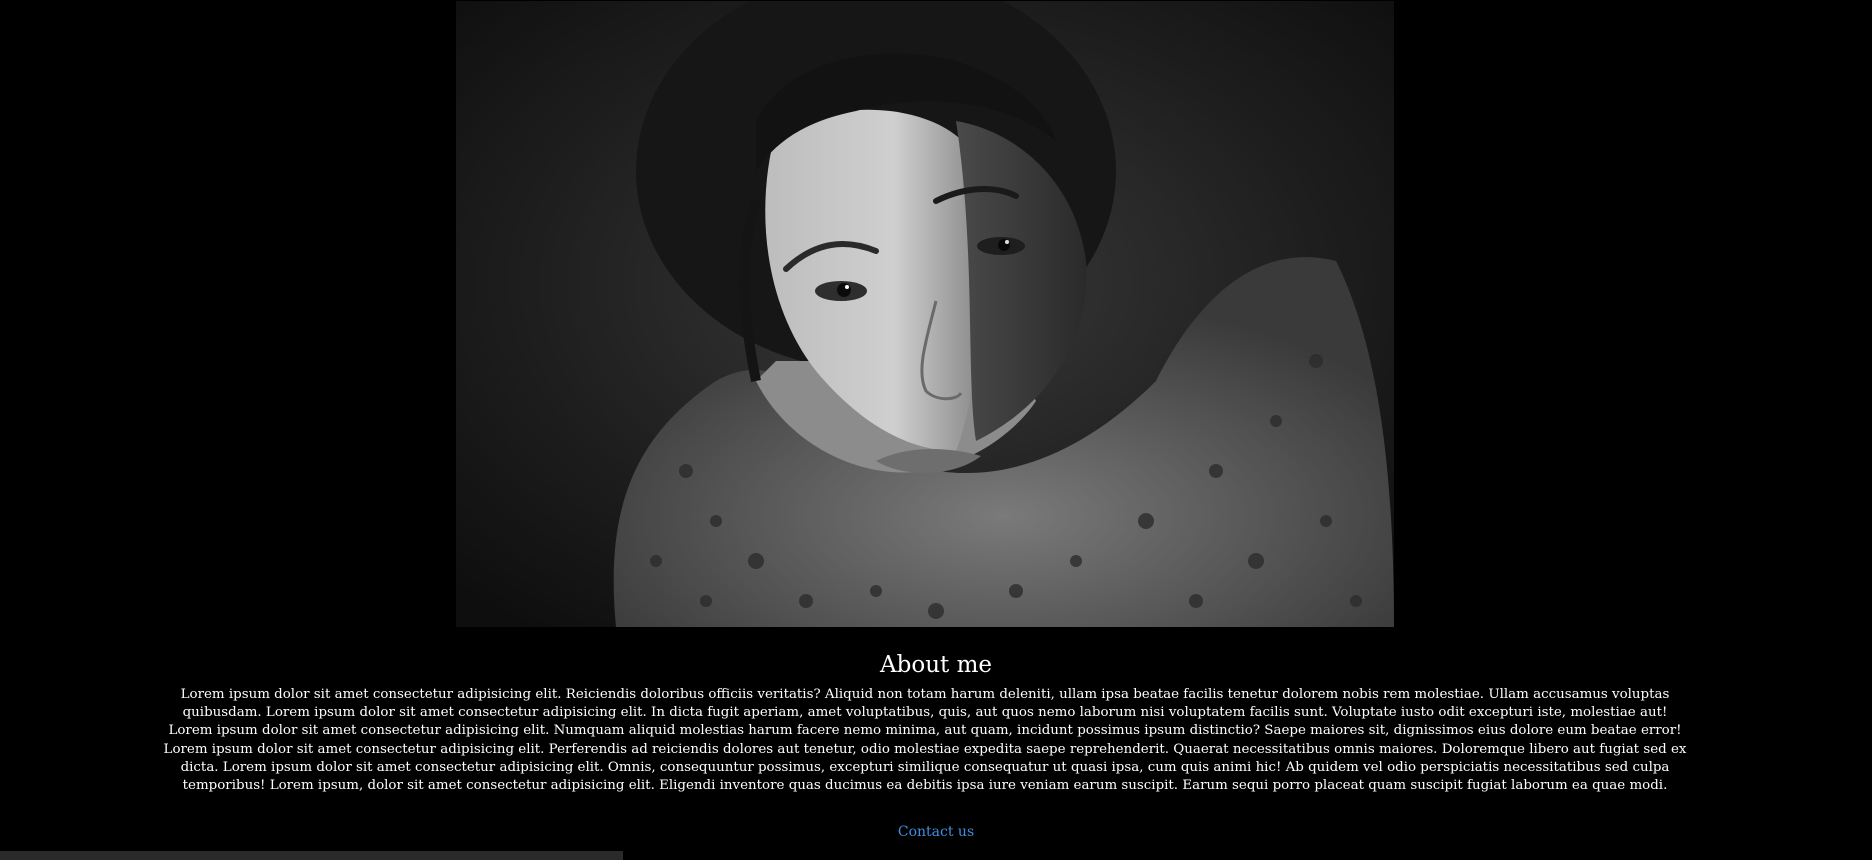 The width and height of the screenshot is (1872, 860). What do you see at coordinates (311, 855) in the screenshot?
I see `status-bar` at bounding box center [311, 855].